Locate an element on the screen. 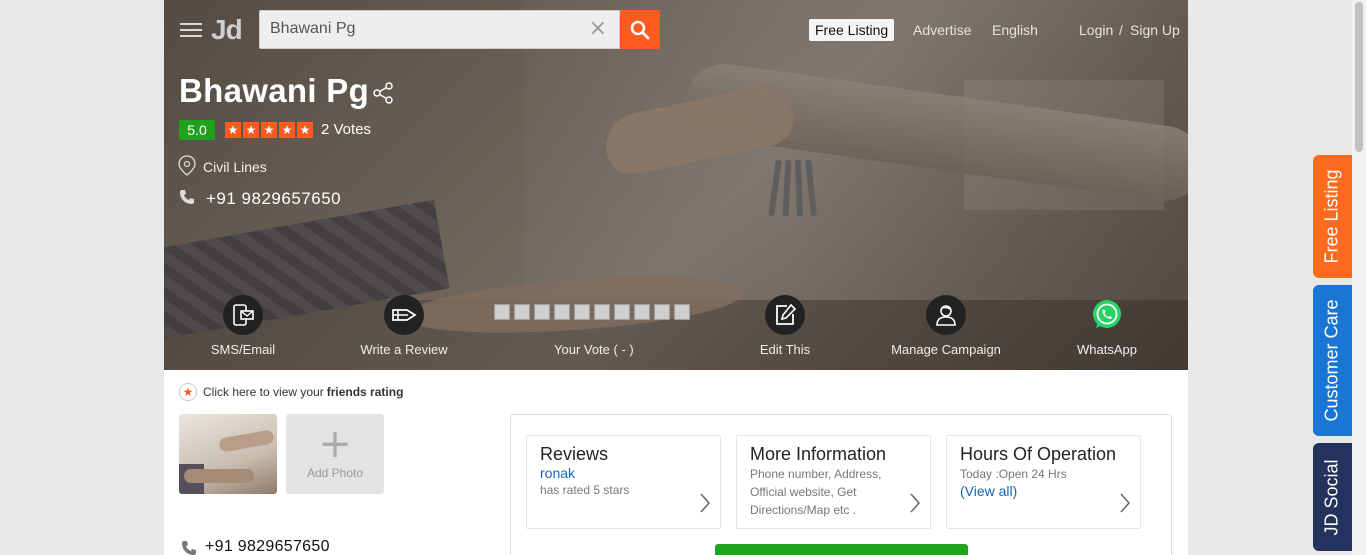  side-tab-free-listing: Free Listing is located at coordinates (1332, 216).